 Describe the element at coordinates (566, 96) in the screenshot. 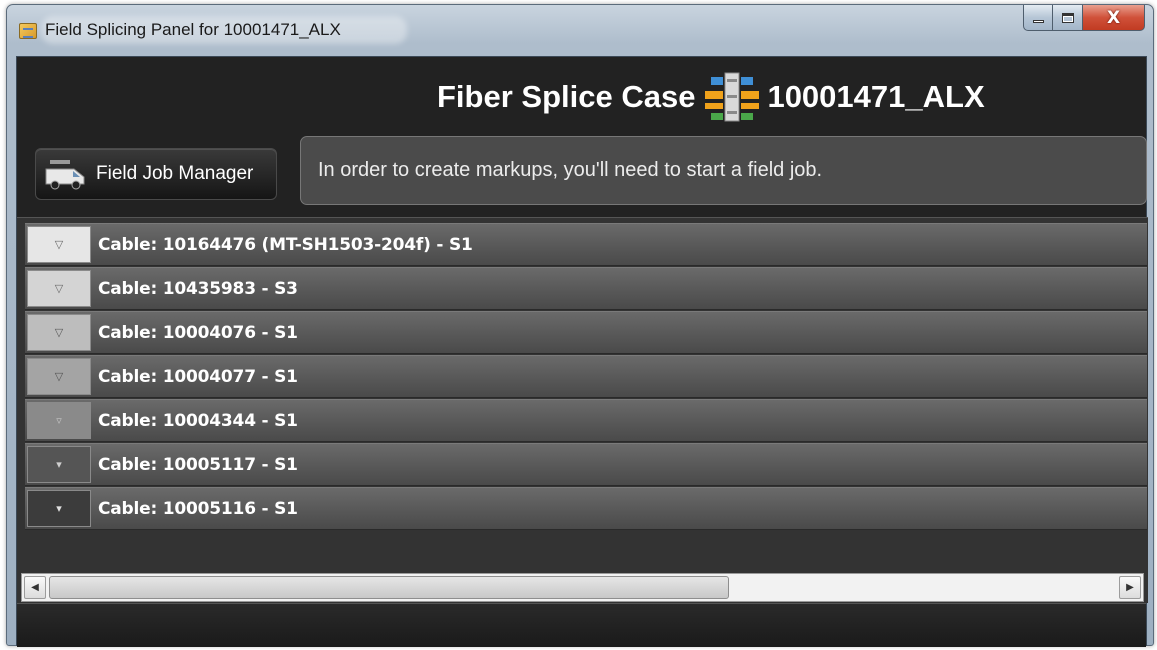

I see `page-title-prefix: Fiber Splice Case` at that location.